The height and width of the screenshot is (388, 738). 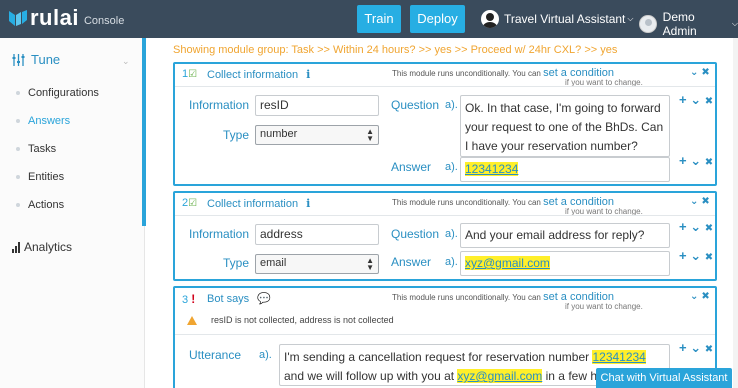 I want to click on warning-icon, so click(x=192, y=320).